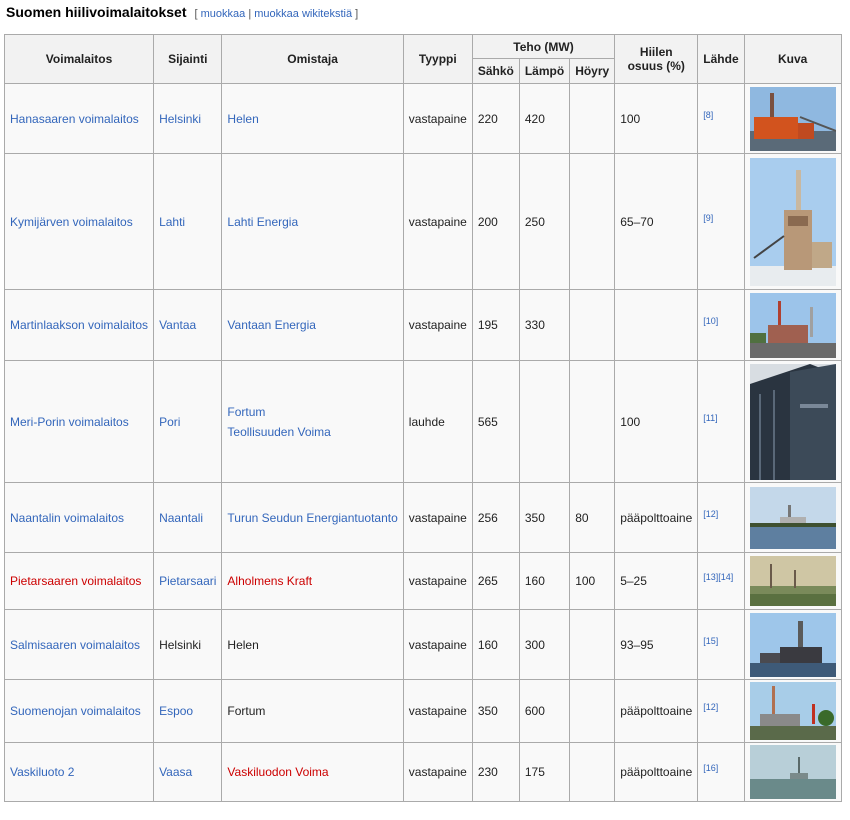 The image size is (850, 820). I want to click on header-coal-share-line1: Hiilen, so click(656, 52).